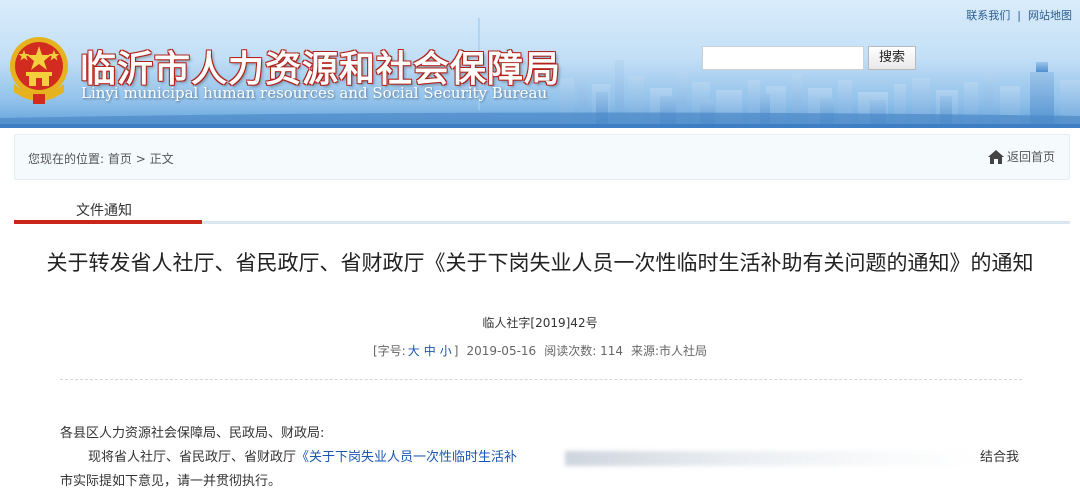 The width and height of the screenshot is (1080, 493). What do you see at coordinates (389, 351) in the screenshot?
I see `font-size-prefix: [字号:` at bounding box center [389, 351].